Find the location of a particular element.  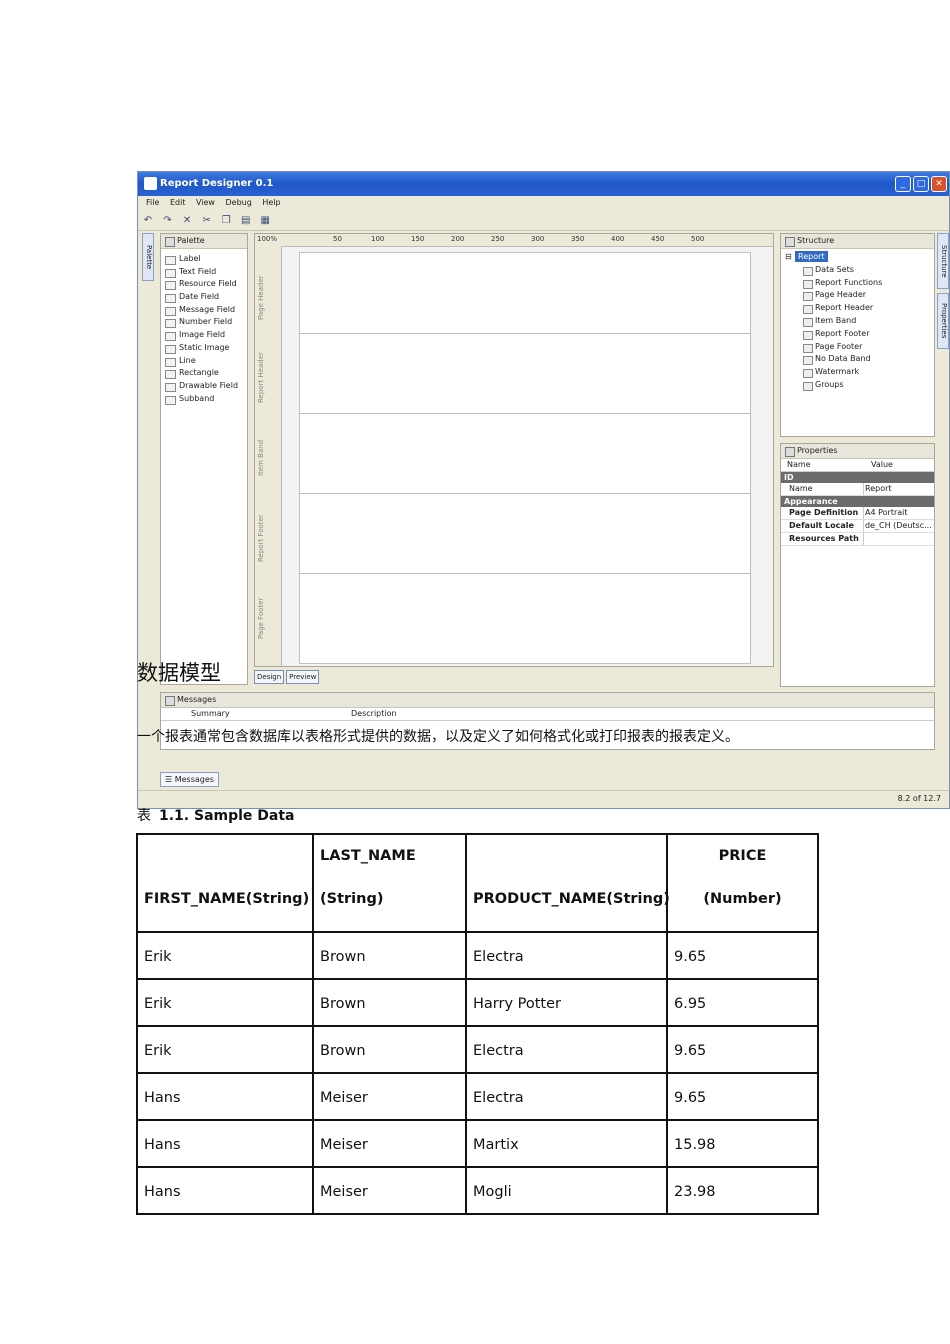

palette-item-line: Line is located at coordinates (204, 361).